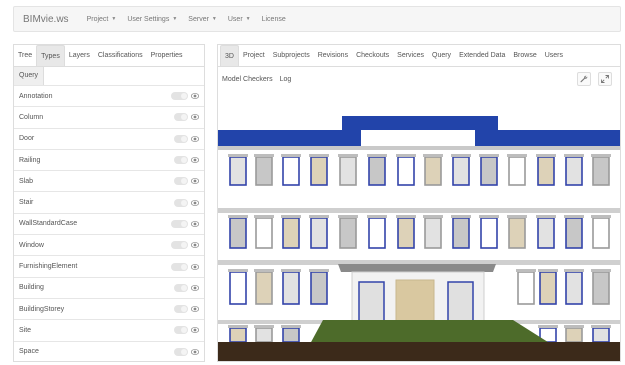 This screenshot has height=365, width=625. Describe the element at coordinates (109, 308) in the screenshot. I see `type-row: BuildingStorey` at that location.